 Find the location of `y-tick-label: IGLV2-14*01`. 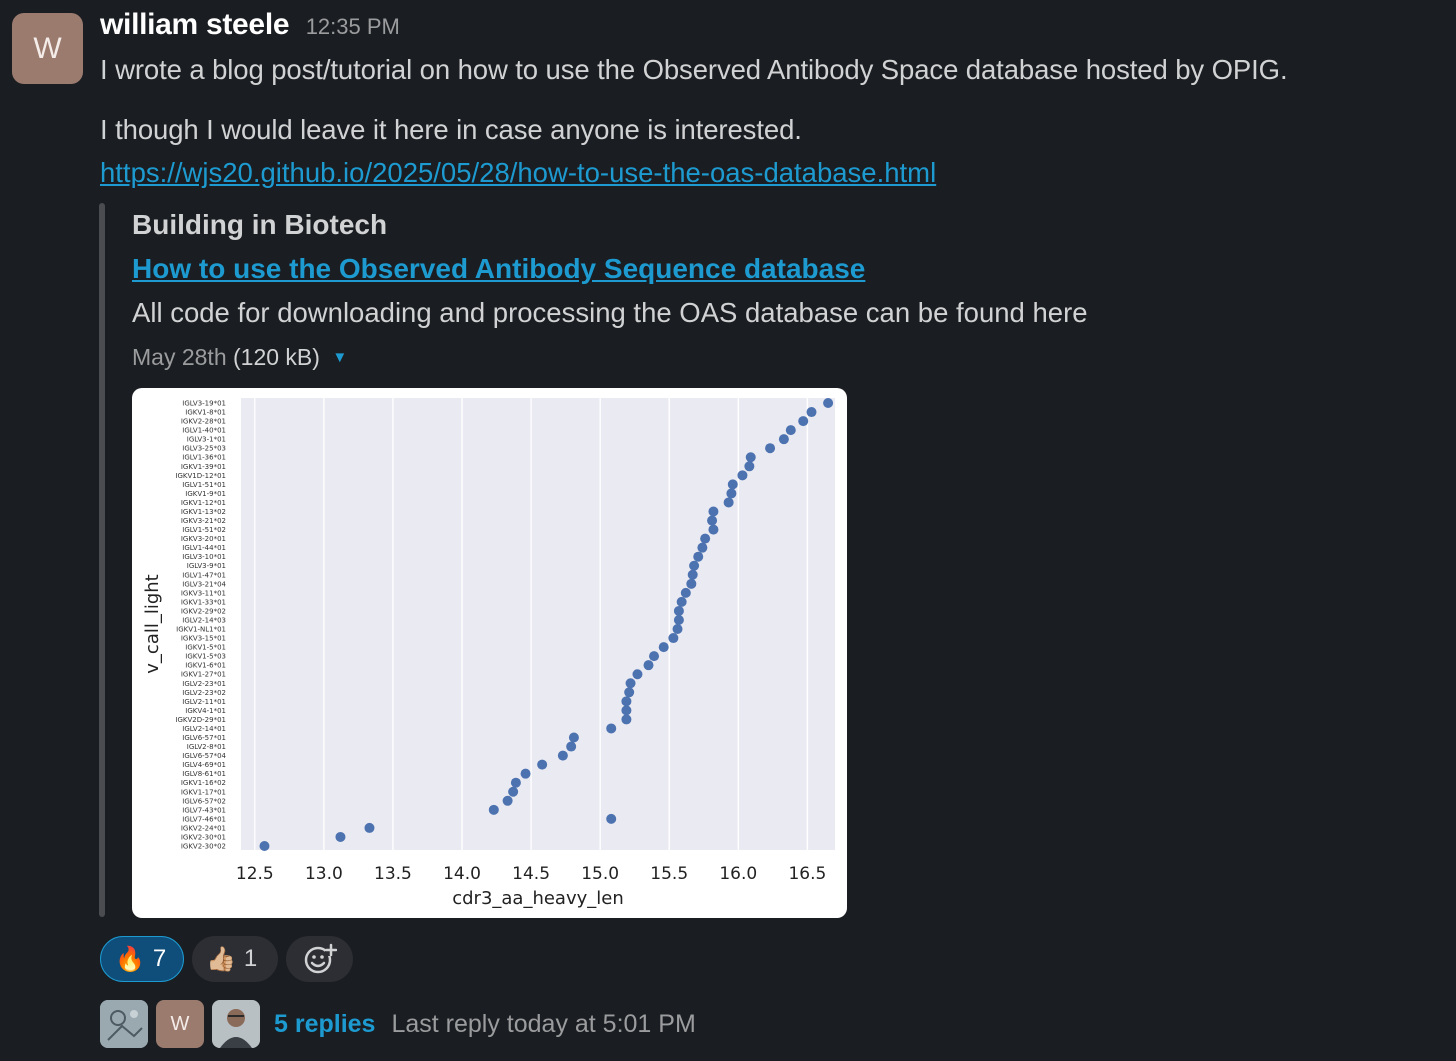

y-tick-label: IGLV2-14*01 is located at coordinates (204, 729).